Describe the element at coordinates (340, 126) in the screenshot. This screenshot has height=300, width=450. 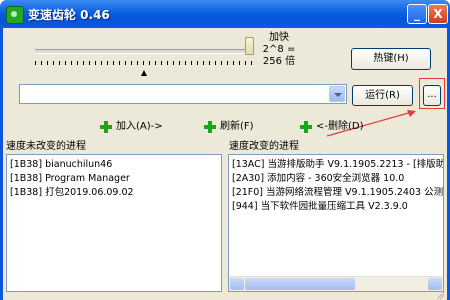
I see `remove-label: <-删除(D)` at that location.